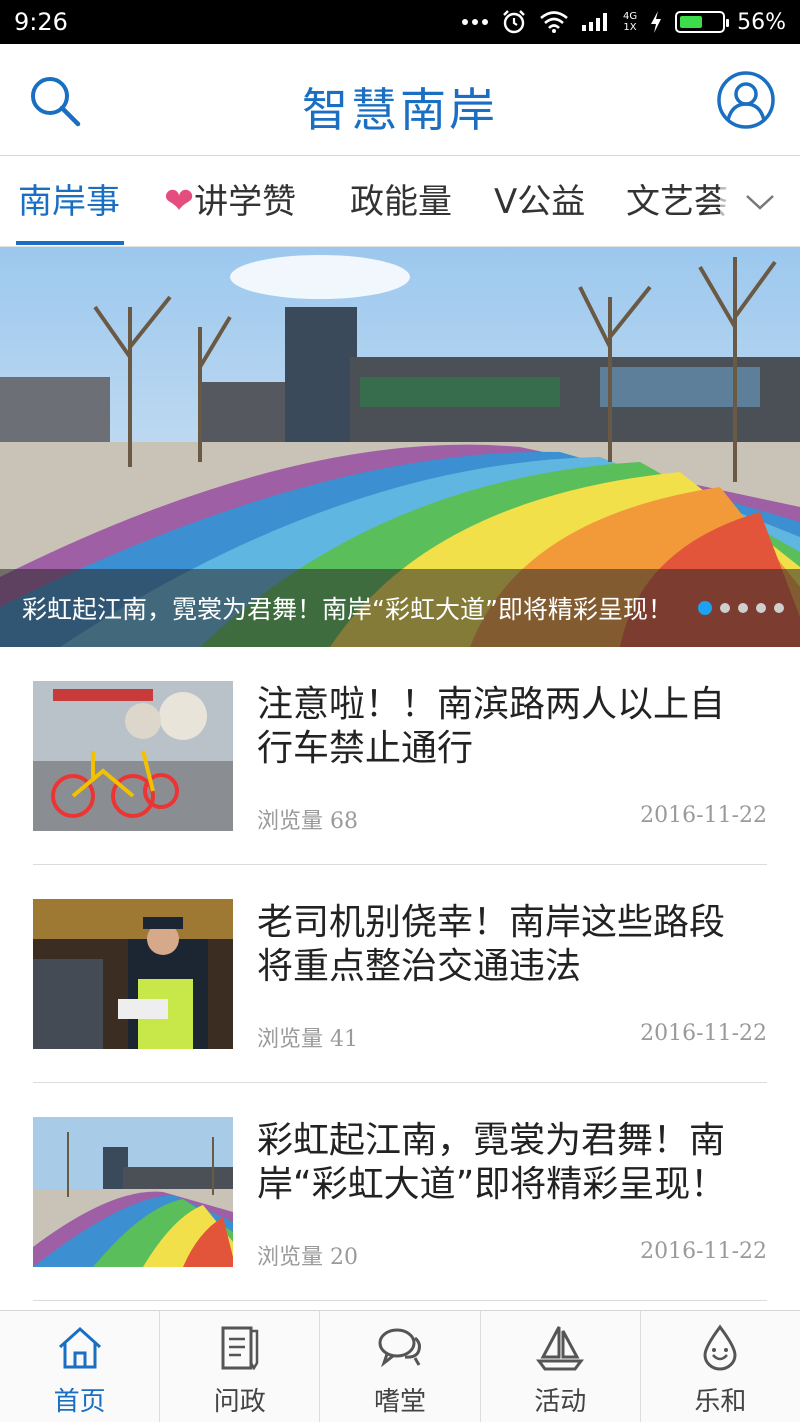  I want to click on chat-icon, so click(399, 1348).